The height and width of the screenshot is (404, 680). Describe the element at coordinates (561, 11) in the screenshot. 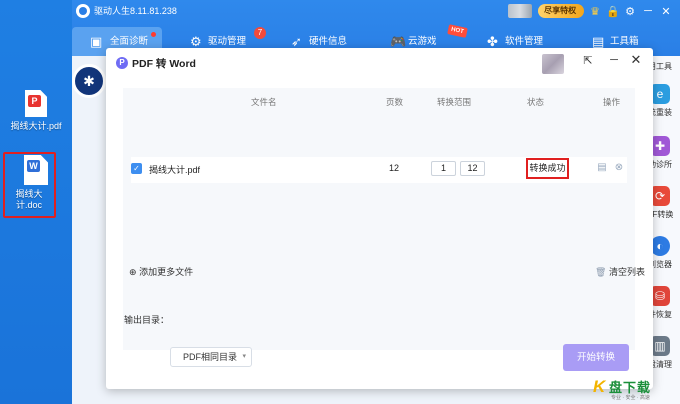

I see `vip-button: 尽享特权` at that location.